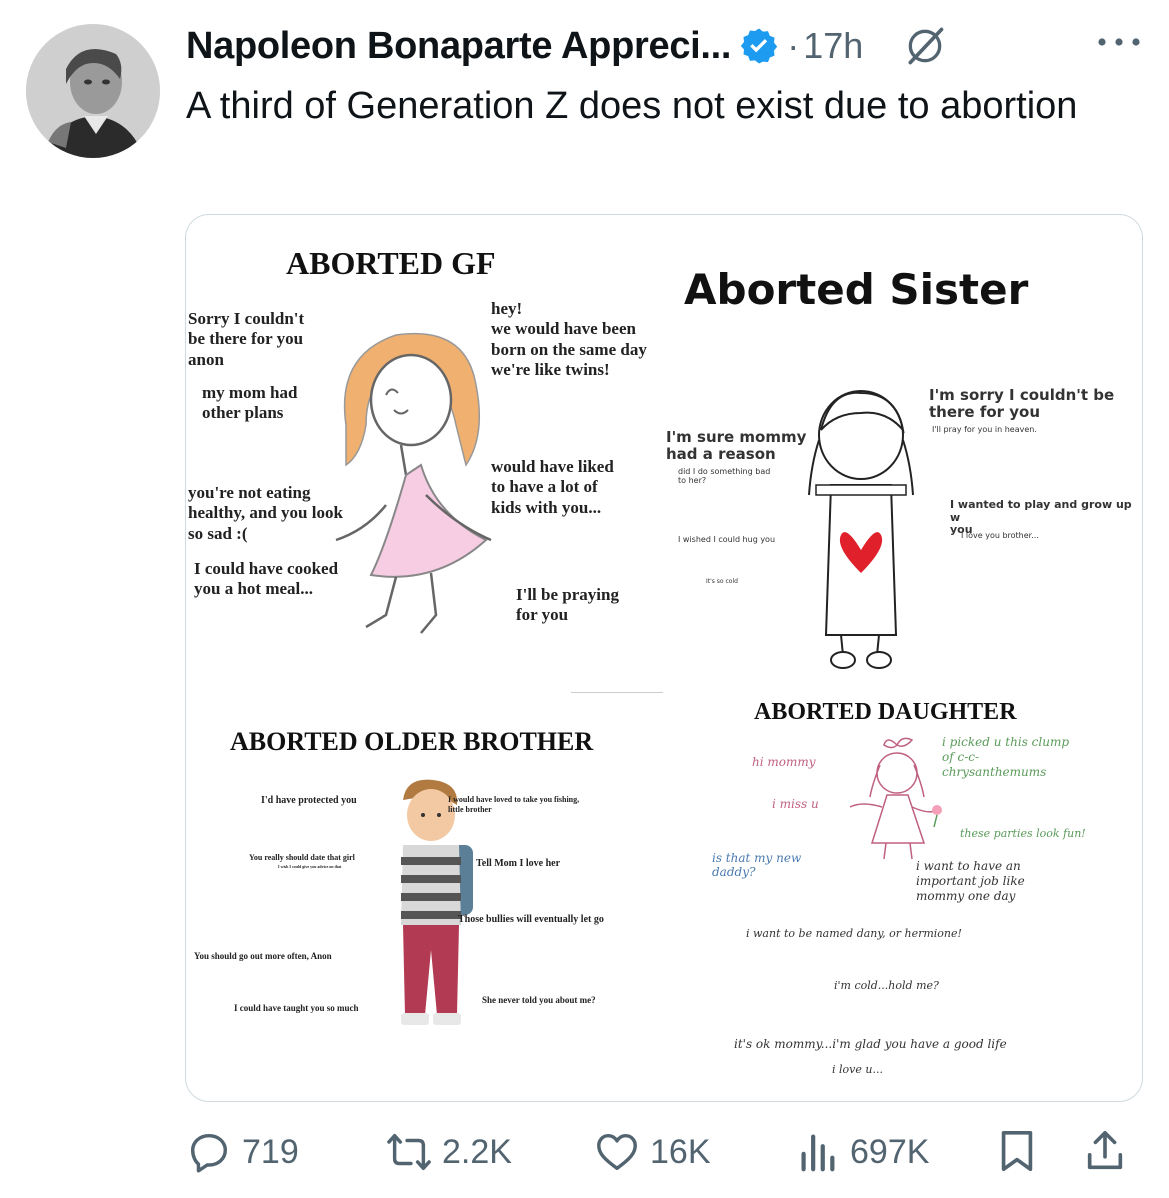 The height and width of the screenshot is (1198, 1169). What do you see at coordinates (1105, 1150) in the screenshot?
I see `share-icon` at bounding box center [1105, 1150].